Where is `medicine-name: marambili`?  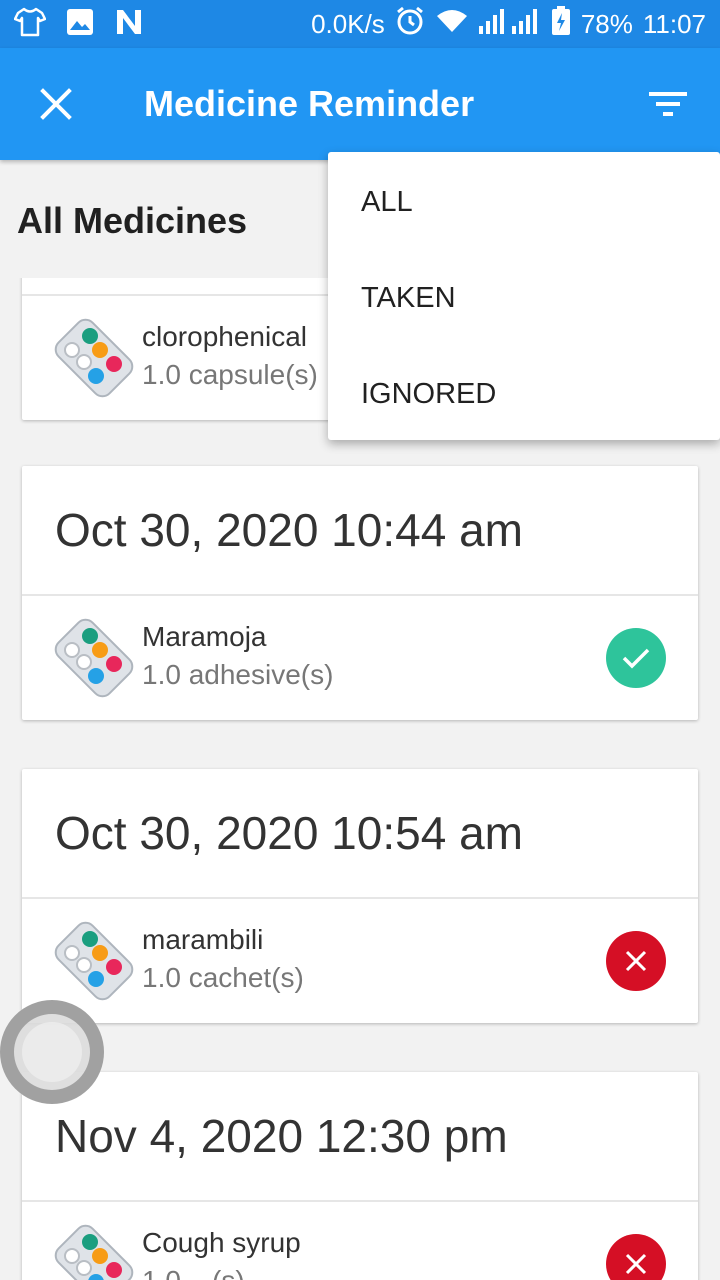 medicine-name: marambili is located at coordinates (203, 939).